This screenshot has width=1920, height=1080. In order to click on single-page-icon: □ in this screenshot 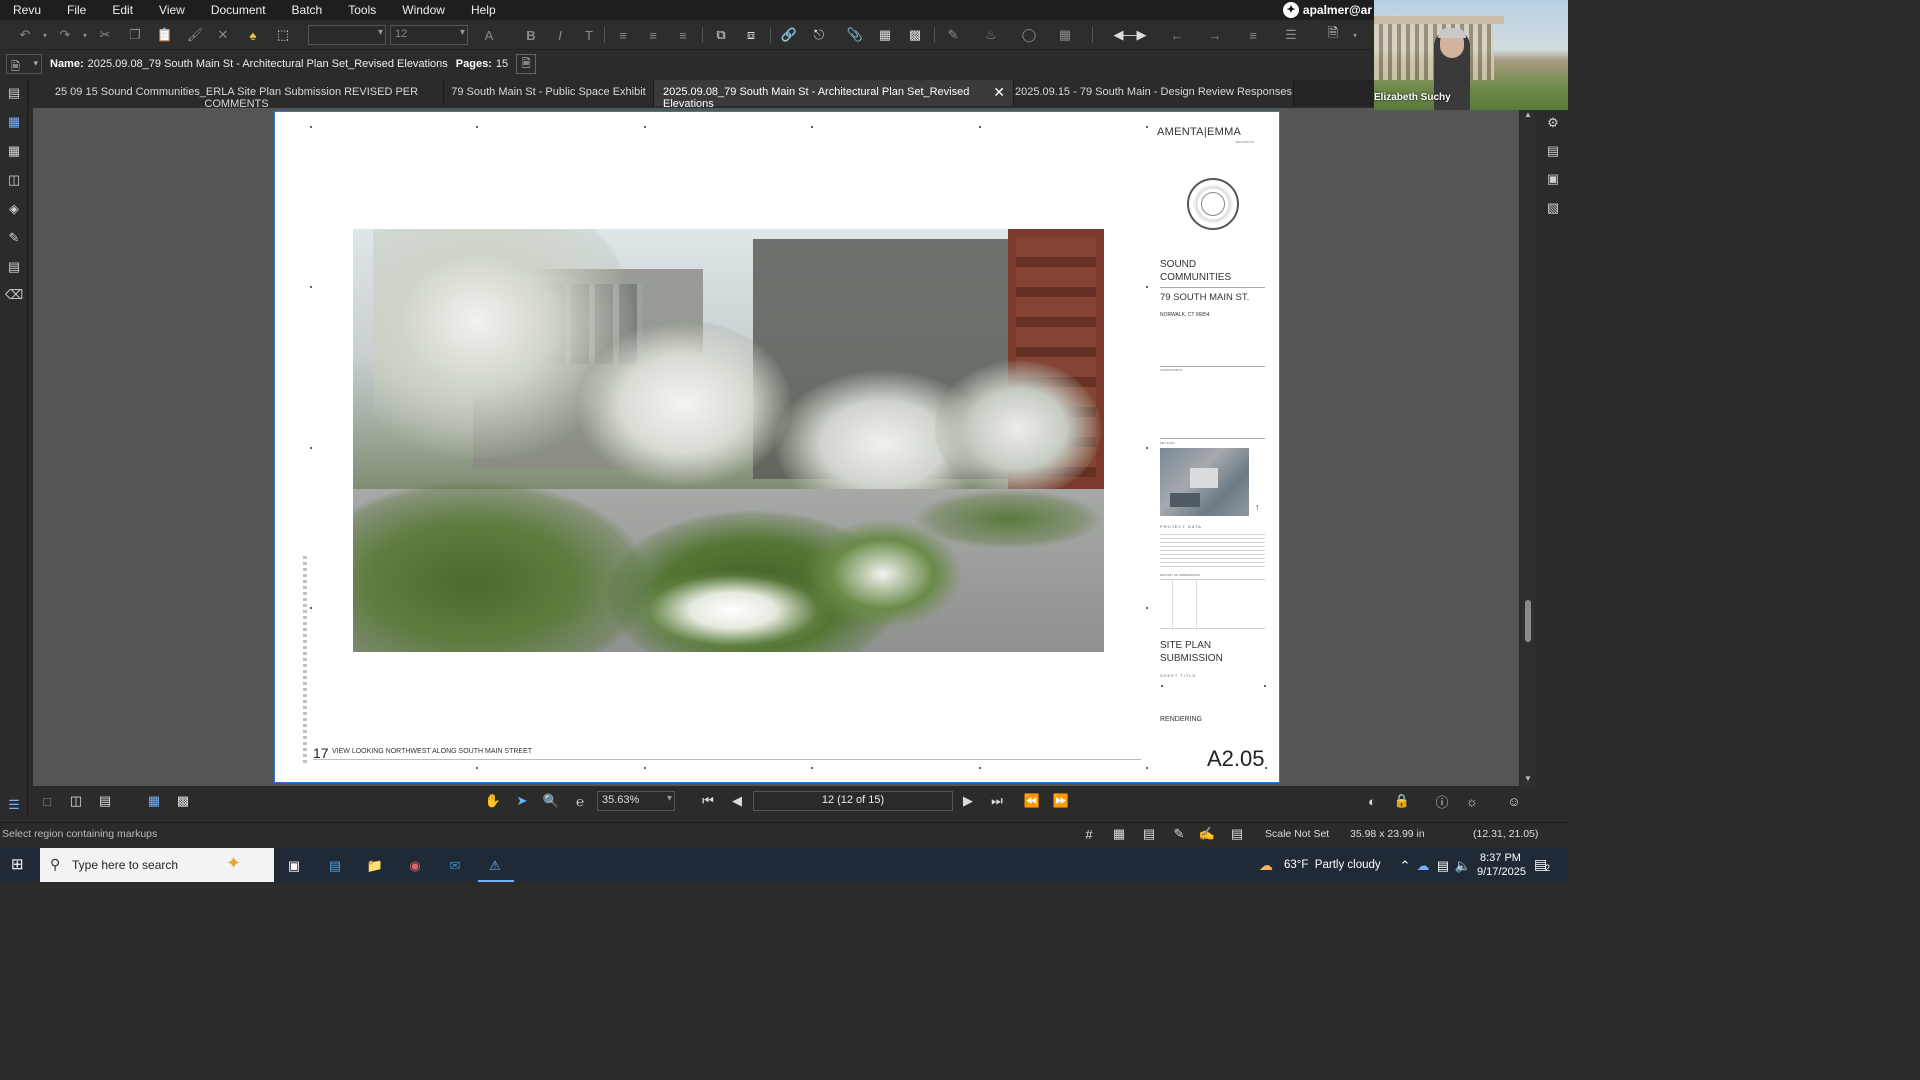, I will do `click(47, 801)`.